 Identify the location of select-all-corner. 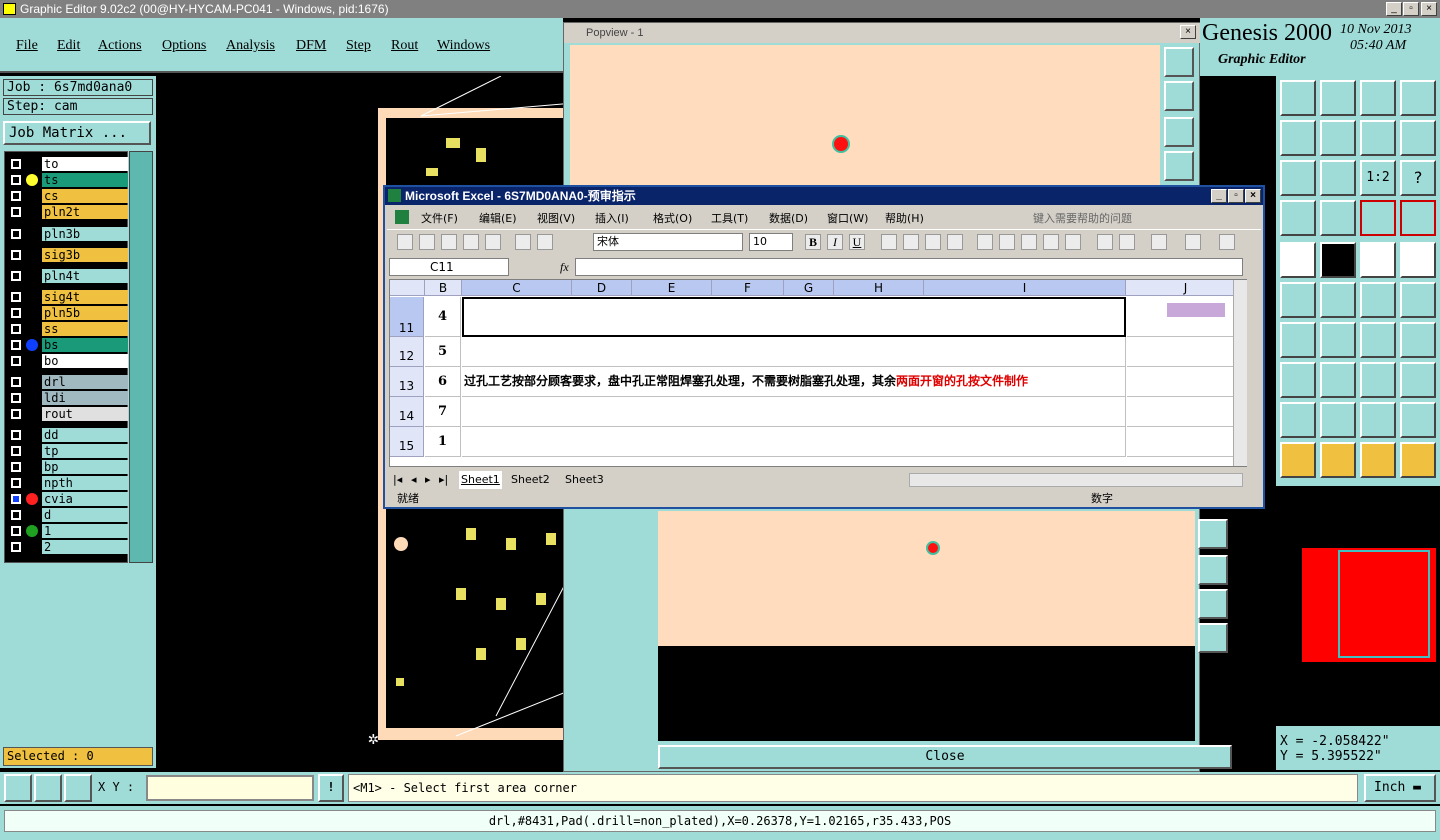
(407, 288).